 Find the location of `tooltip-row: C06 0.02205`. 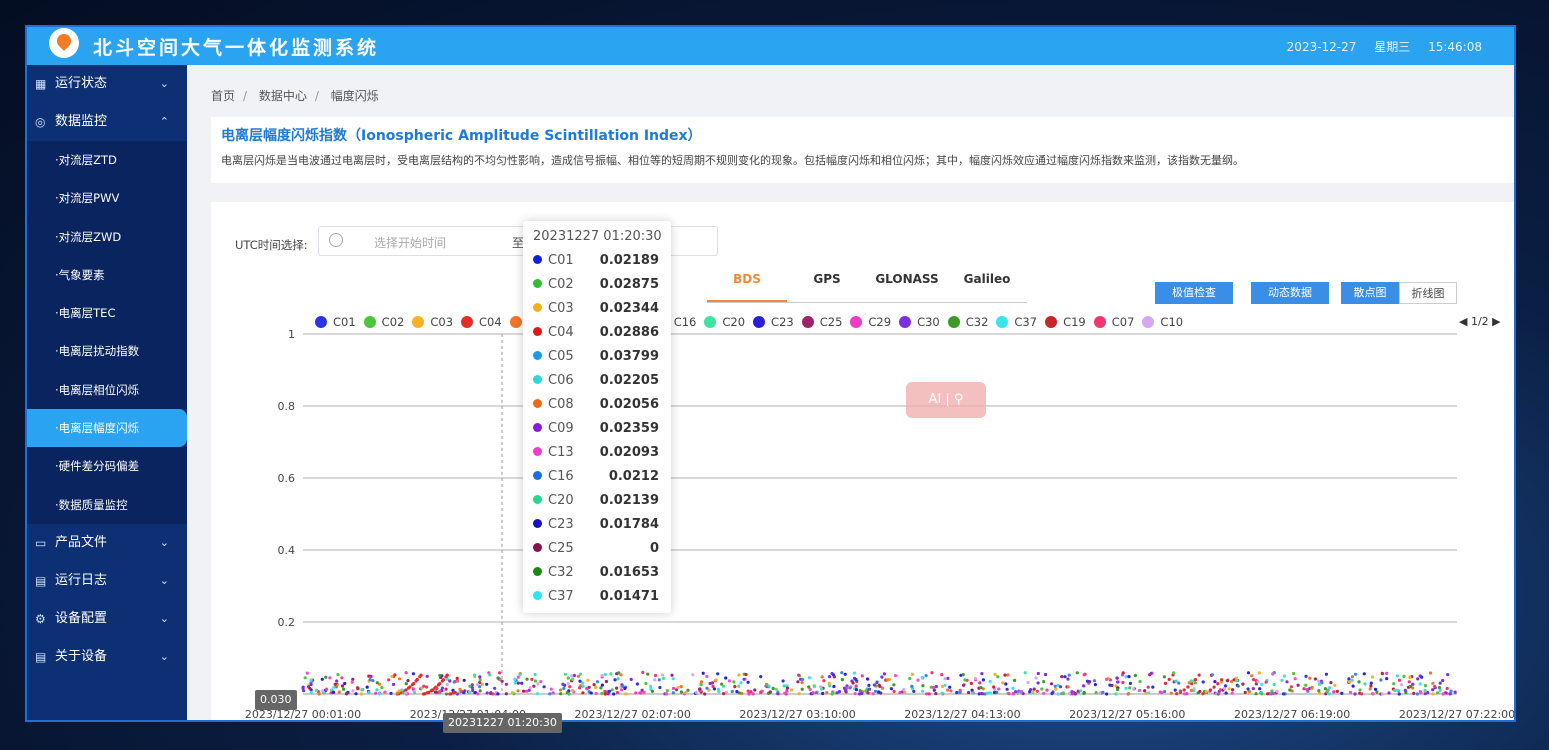

tooltip-row: C06 0.02205 is located at coordinates (596, 385).